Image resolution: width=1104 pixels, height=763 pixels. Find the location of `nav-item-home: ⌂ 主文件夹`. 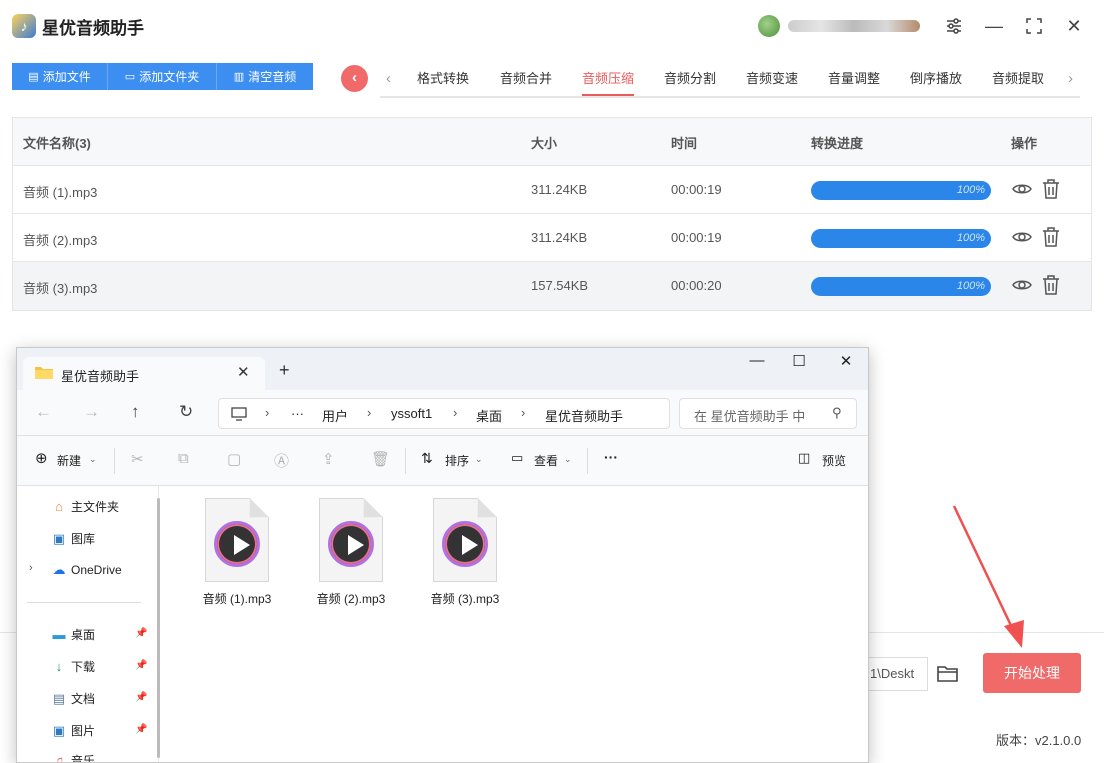

nav-item-home: ⌂ 主文件夹 is located at coordinates (85, 506).